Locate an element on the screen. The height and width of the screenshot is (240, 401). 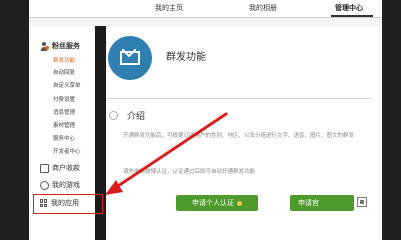
sidebar-item-custom-menu: 自定义菜单 is located at coordinates (67, 85).